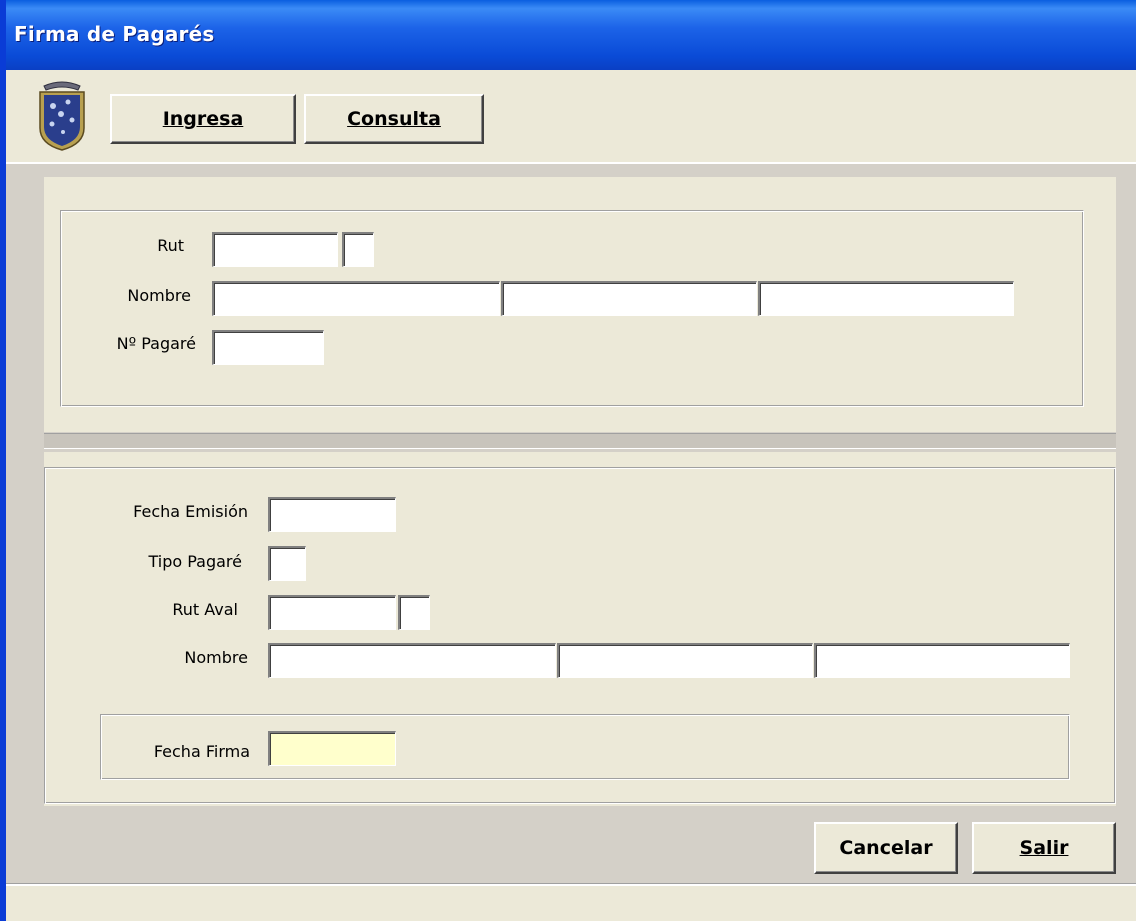 This screenshot has height=921, width=1136. I want to click on ingresa-button: Ingresa, so click(203, 119).